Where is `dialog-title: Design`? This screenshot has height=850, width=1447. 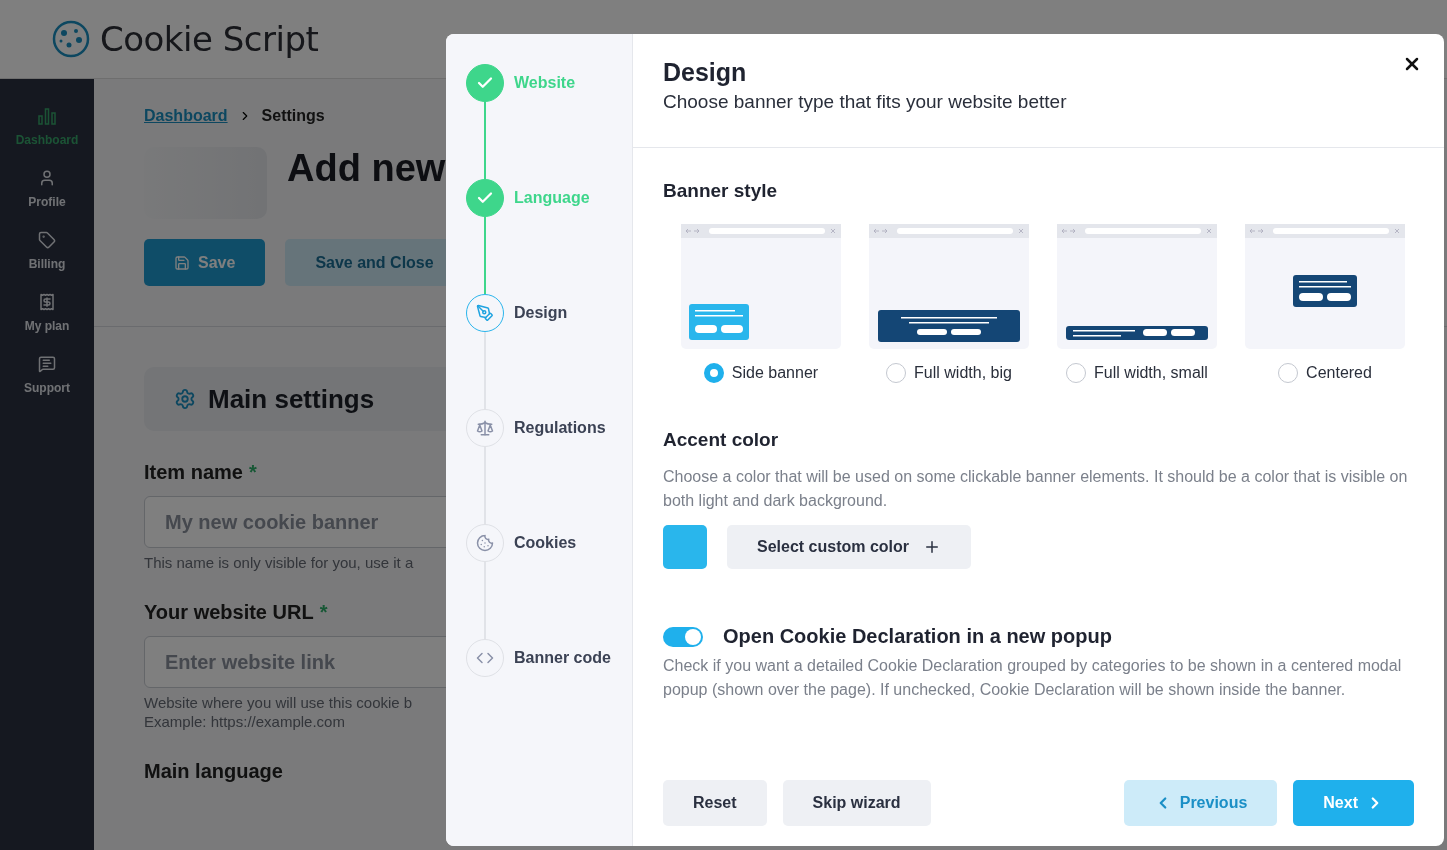 dialog-title: Design is located at coordinates (705, 72).